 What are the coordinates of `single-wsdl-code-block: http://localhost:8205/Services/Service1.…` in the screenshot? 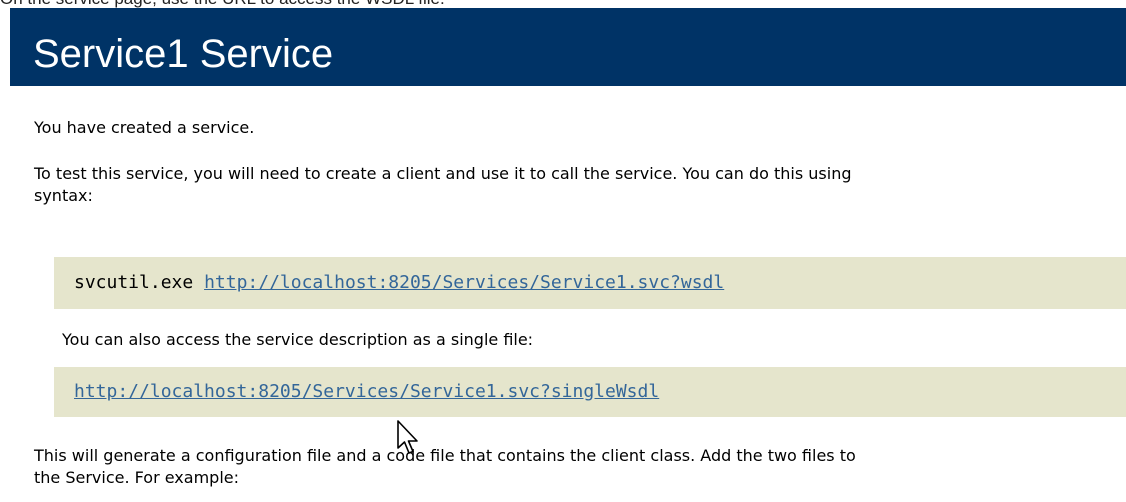 It's located at (590, 392).